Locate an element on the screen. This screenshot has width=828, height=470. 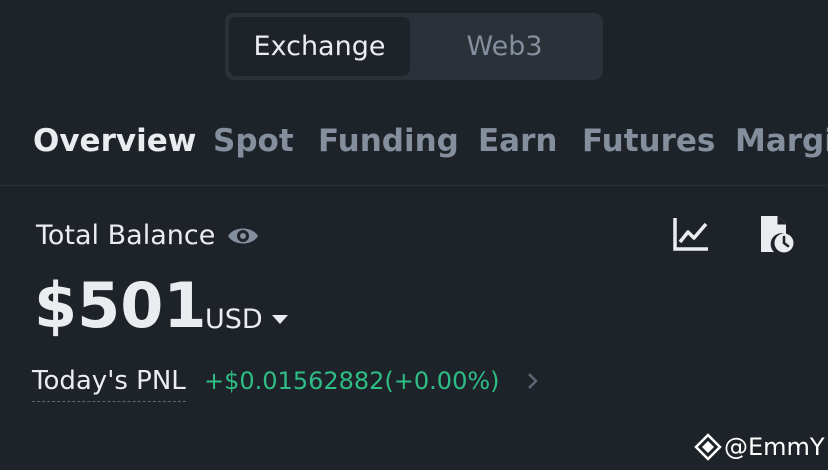
currency-selector: USD is located at coordinates (234, 320).